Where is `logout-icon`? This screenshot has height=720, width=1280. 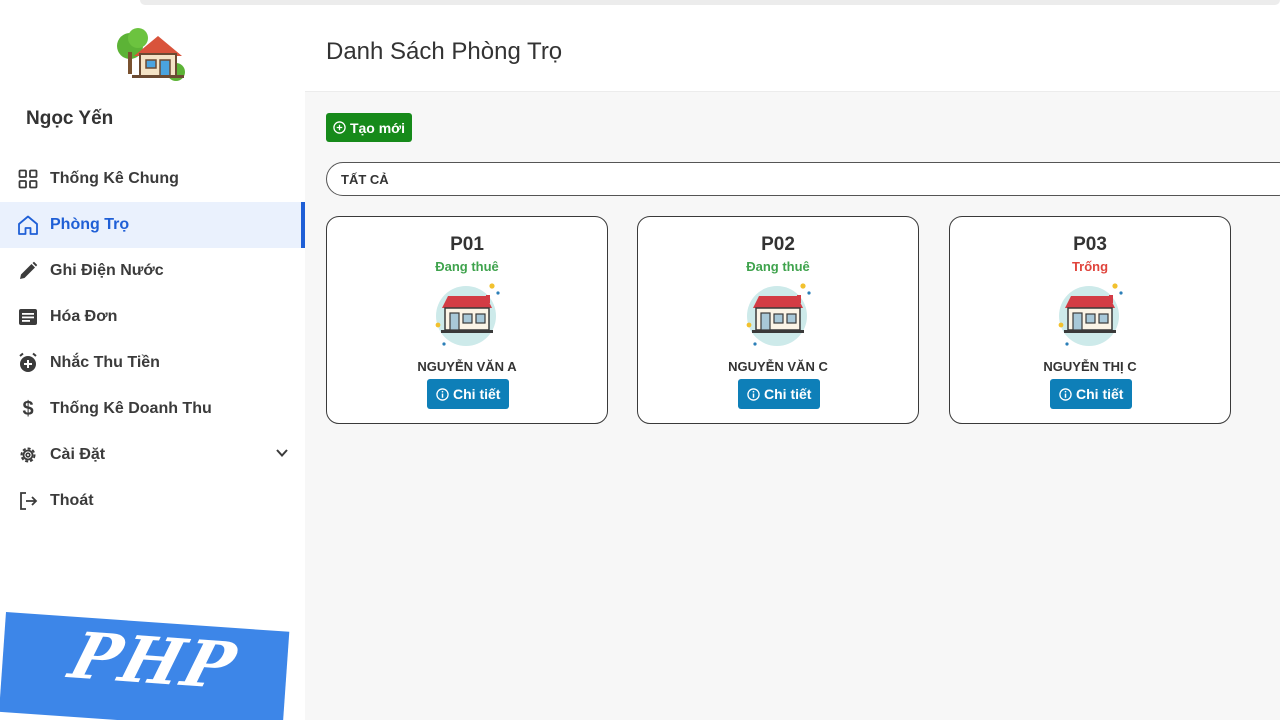 logout-icon is located at coordinates (28, 501).